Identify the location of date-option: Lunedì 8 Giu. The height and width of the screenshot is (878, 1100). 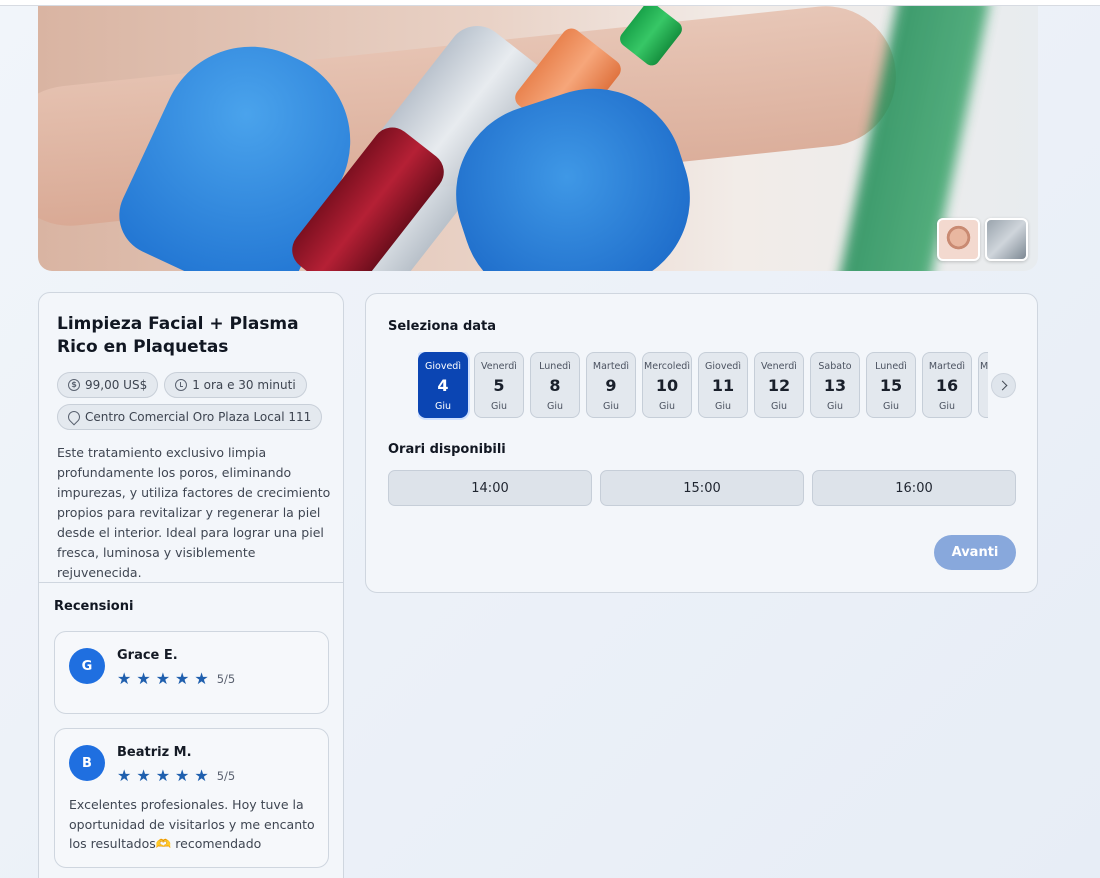
(555, 385).